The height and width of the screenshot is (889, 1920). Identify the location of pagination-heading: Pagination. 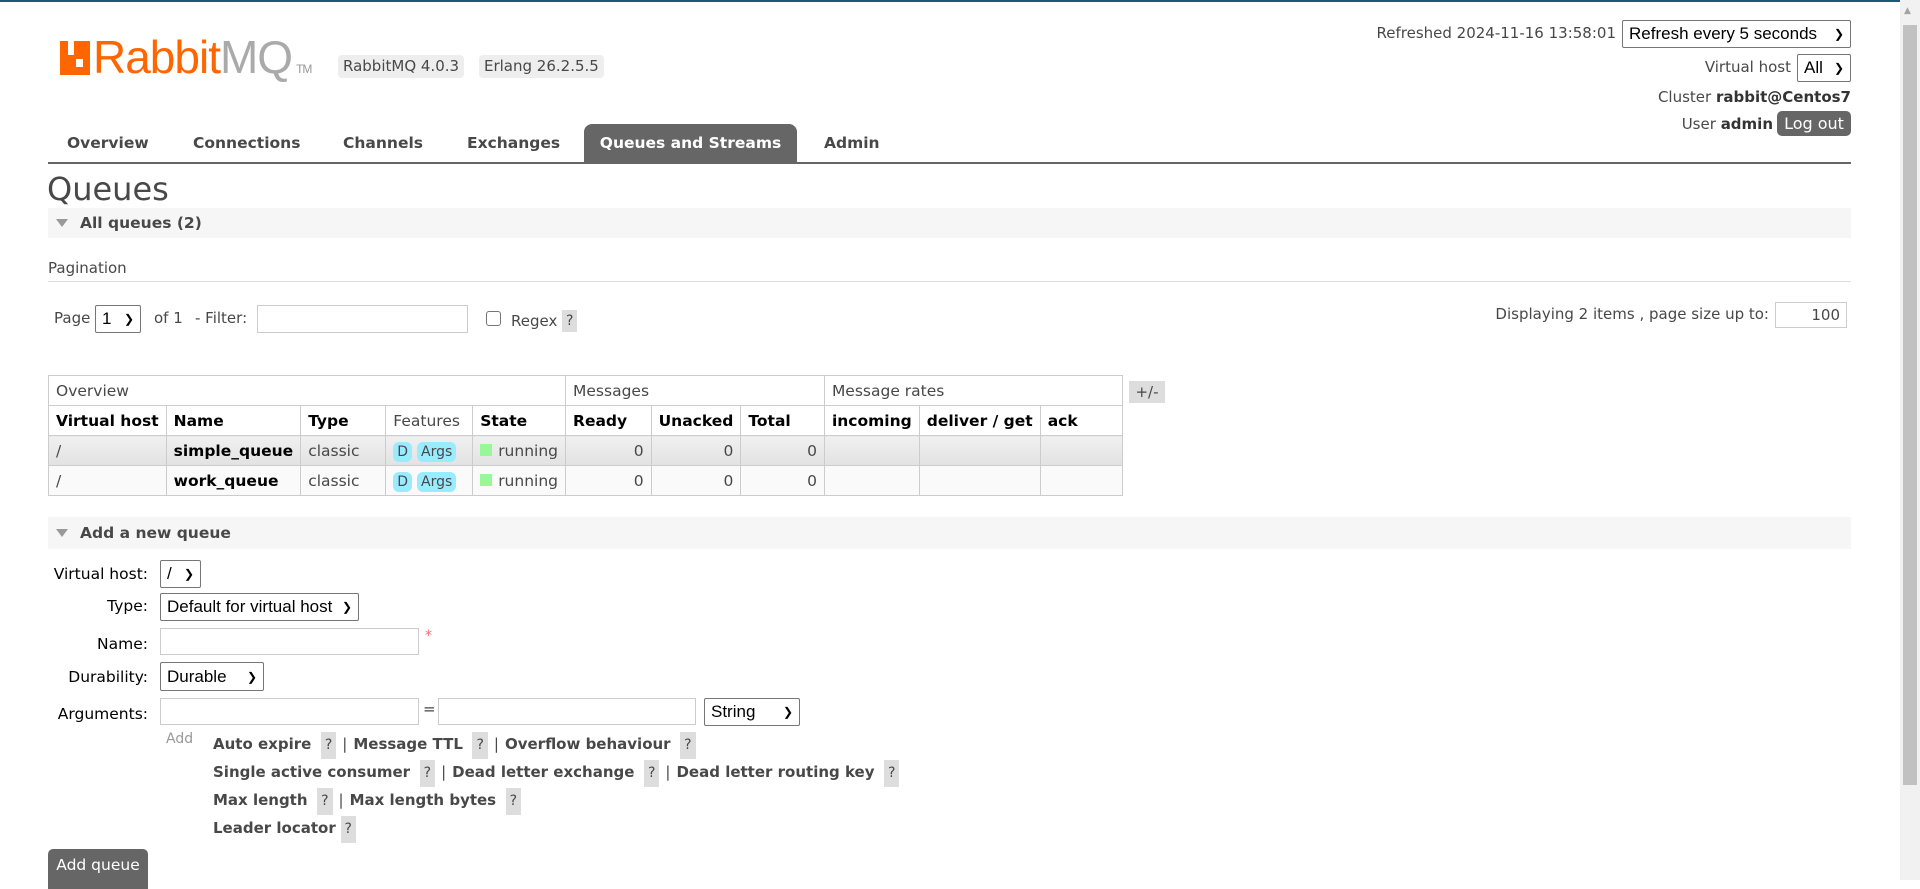
(87, 268).